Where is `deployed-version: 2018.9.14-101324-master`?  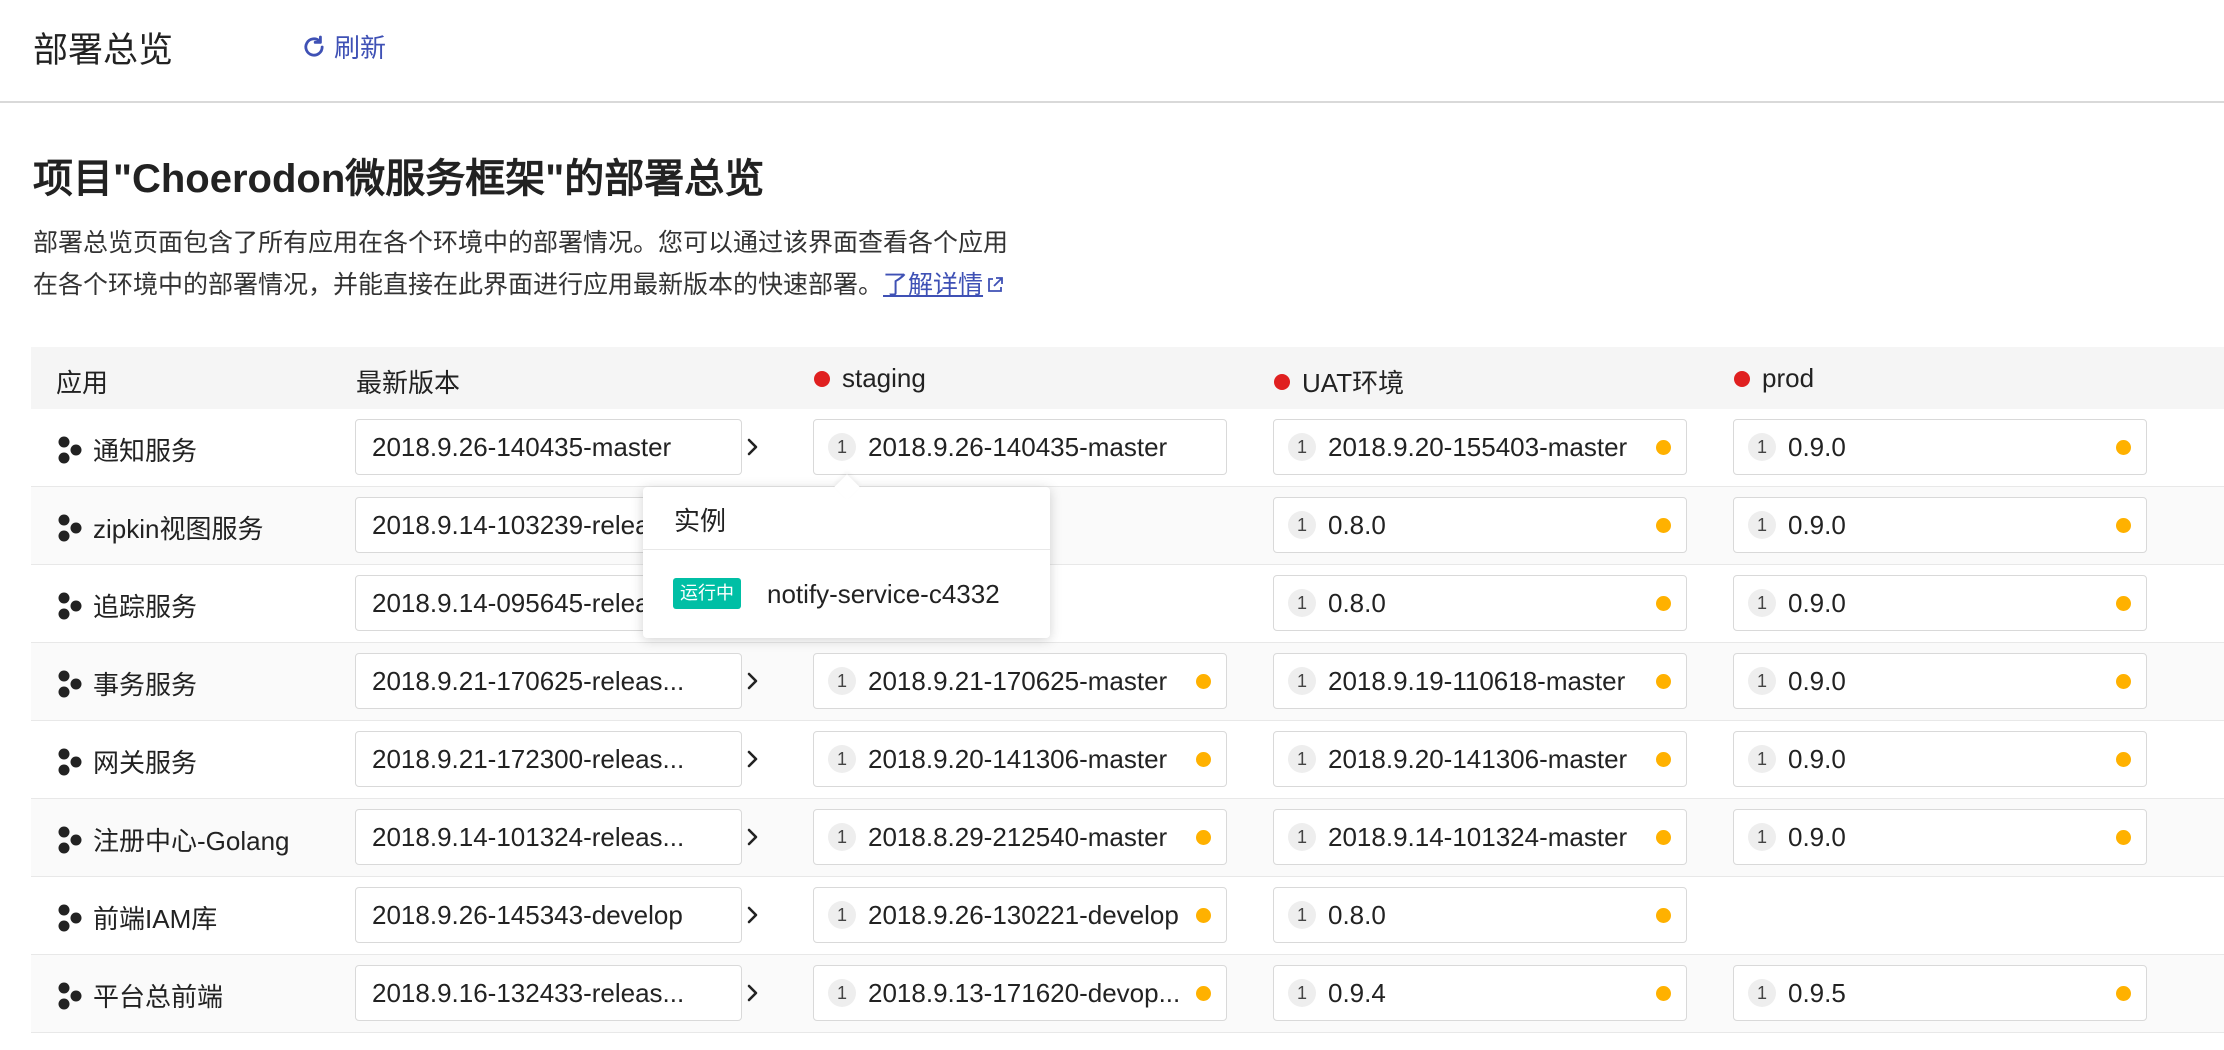
deployed-version: 2018.9.14-101324-master is located at coordinates (1478, 836).